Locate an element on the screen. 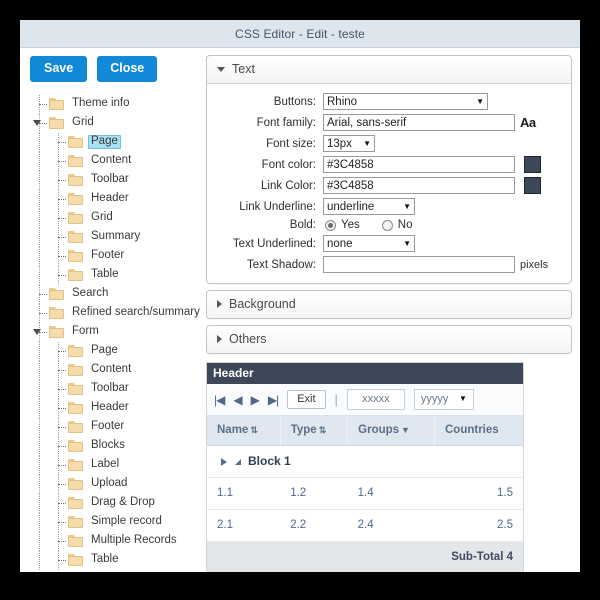 The height and width of the screenshot is (600, 600). table-group-row: Block 1 is located at coordinates (365, 461).